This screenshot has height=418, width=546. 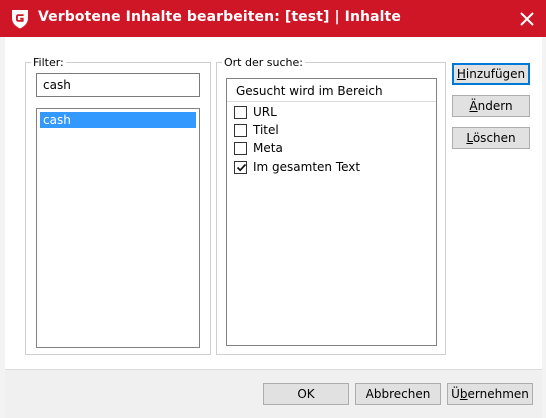 What do you see at coordinates (527, 19) in the screenshot?
I see `close-icon` at bounding box center [527, 19].